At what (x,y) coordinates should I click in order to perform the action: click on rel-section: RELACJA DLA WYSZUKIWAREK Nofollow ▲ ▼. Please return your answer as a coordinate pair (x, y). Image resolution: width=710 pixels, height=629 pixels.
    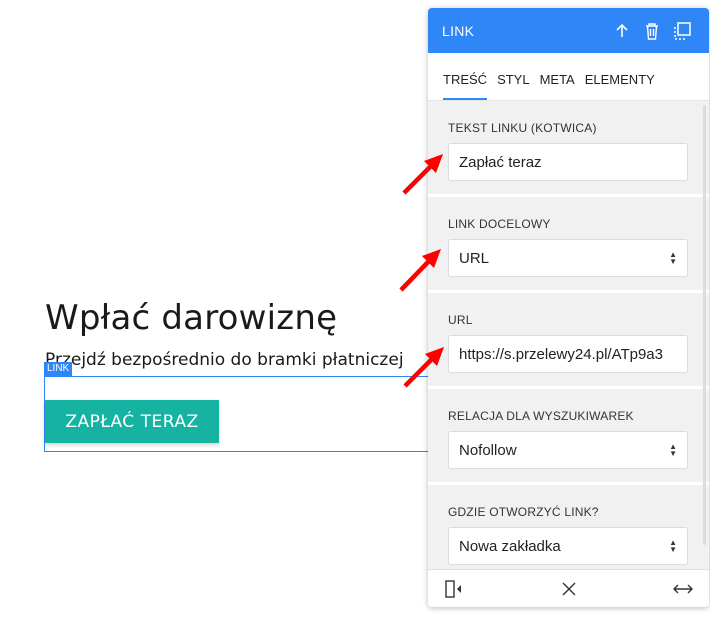
    Looking at the image, I should click on (568, 437).